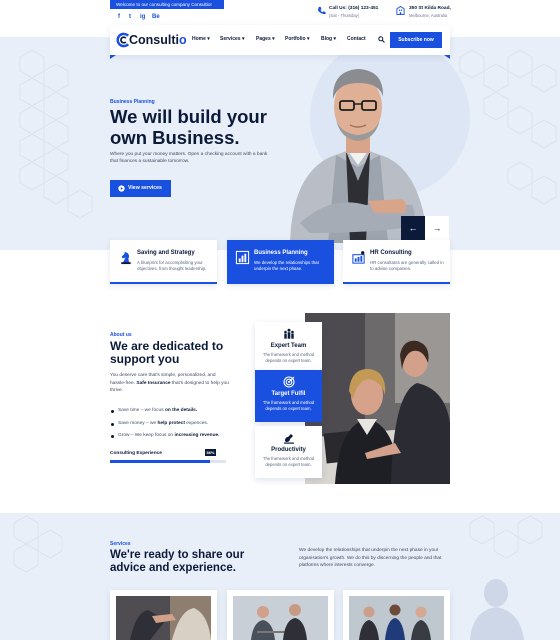  I want to click on team-photo, so click(396, 615).